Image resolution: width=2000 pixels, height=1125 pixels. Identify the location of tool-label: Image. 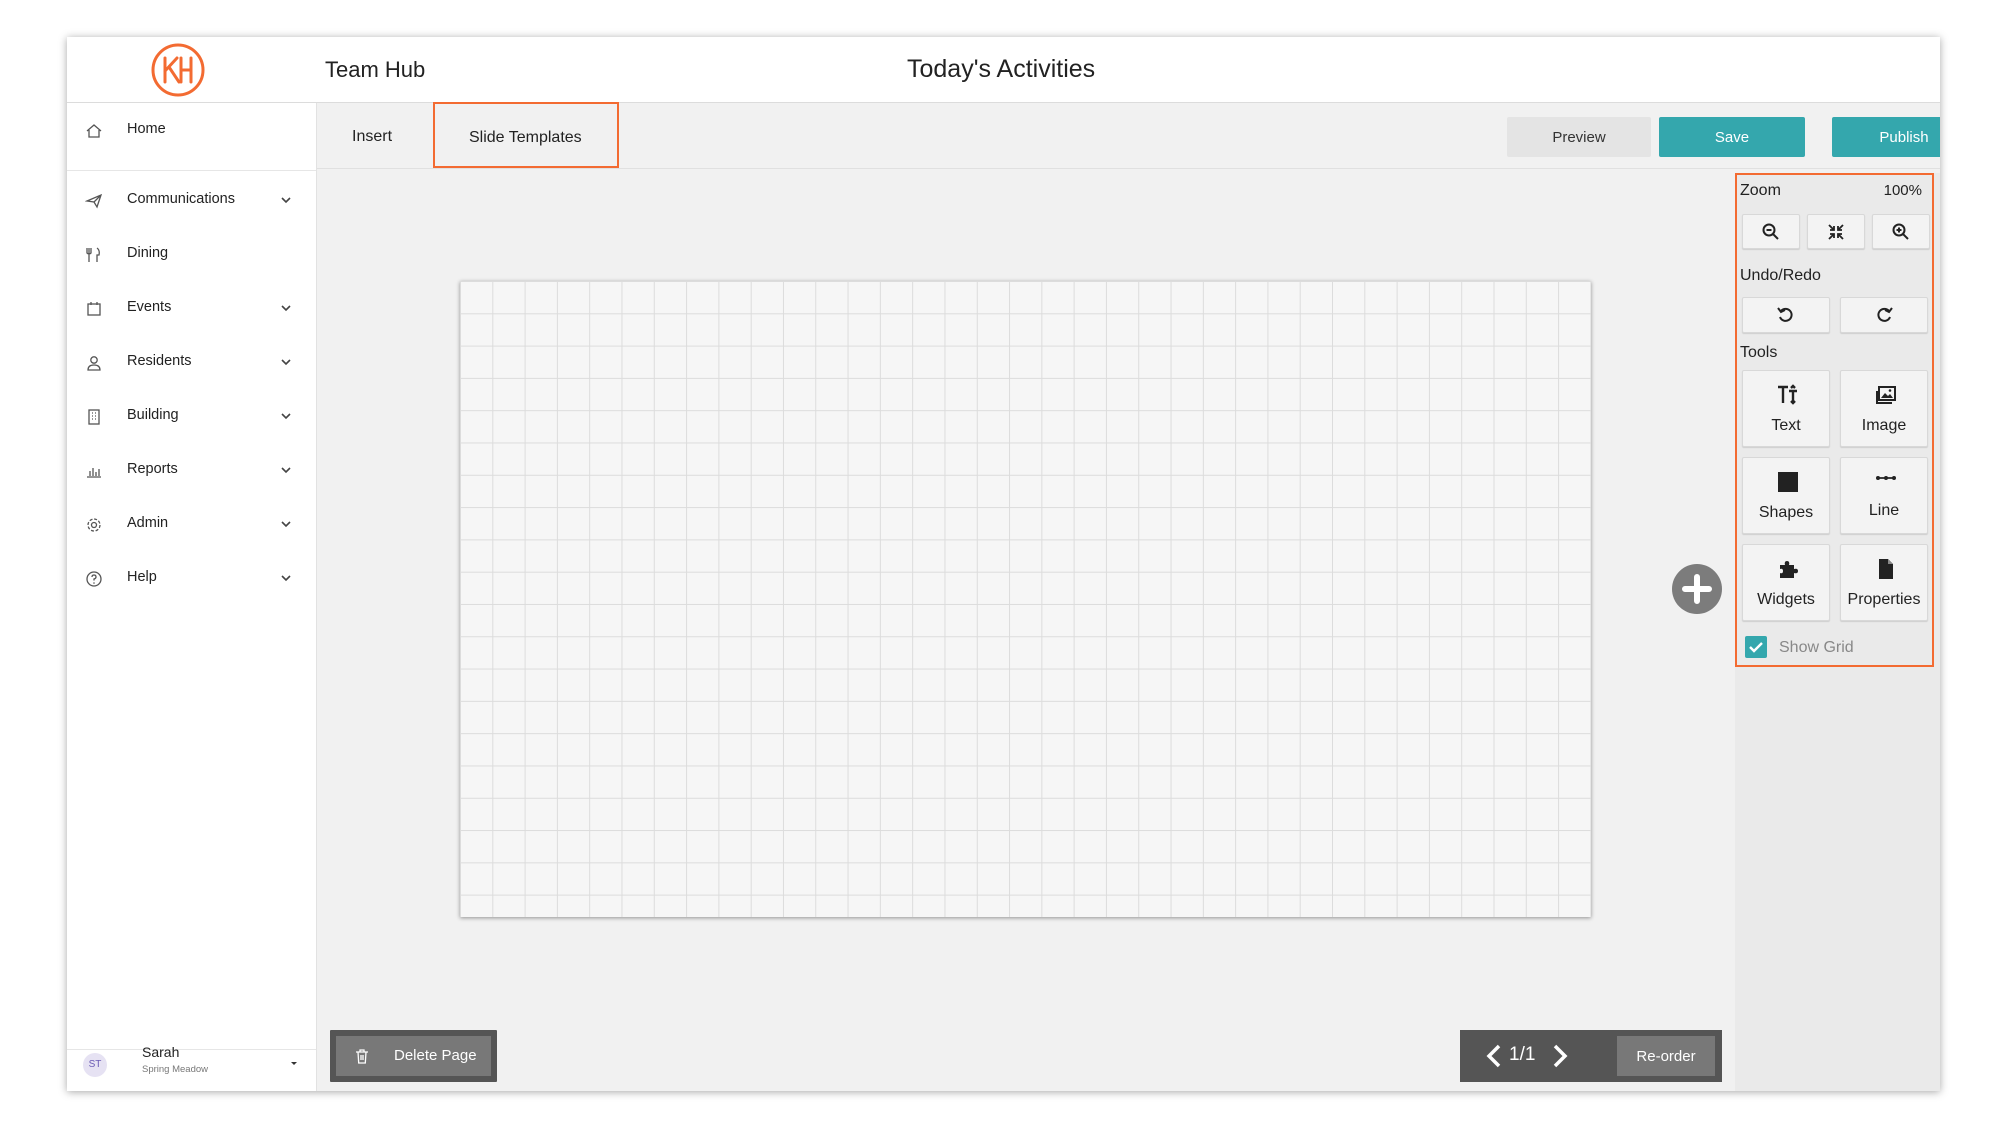
(1884, 425).